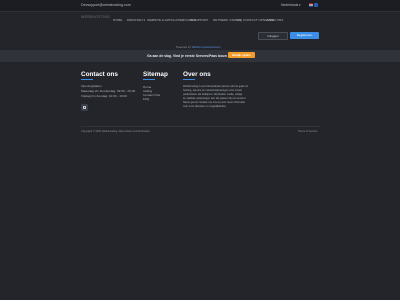 The height and width of the screenshot is (300, 400). What do you see at coordinates (239, 20) in the screenshot?
I see `nav-item-faq: FAQ` at bounding box center [239, 20].